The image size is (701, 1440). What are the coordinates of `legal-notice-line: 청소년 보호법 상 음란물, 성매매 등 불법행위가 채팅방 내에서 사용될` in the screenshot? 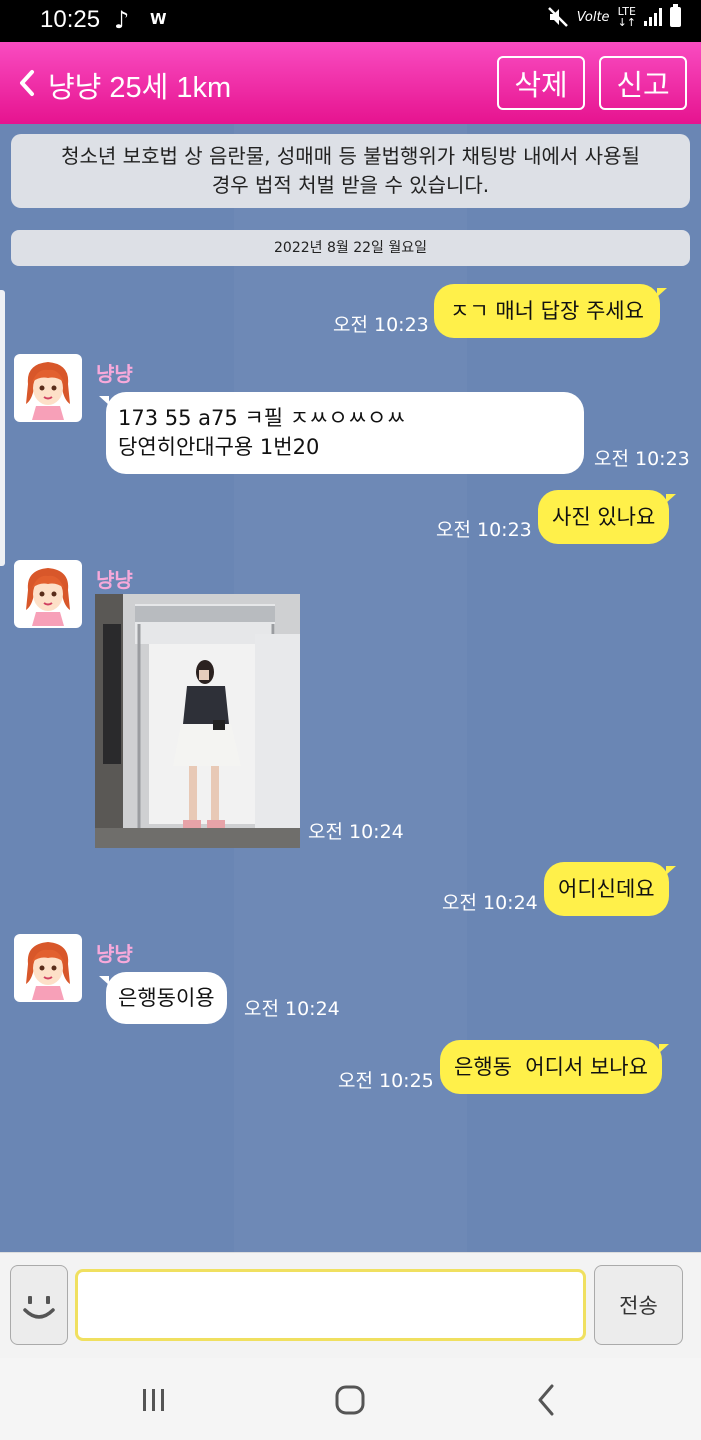 It's located at (350, 156).